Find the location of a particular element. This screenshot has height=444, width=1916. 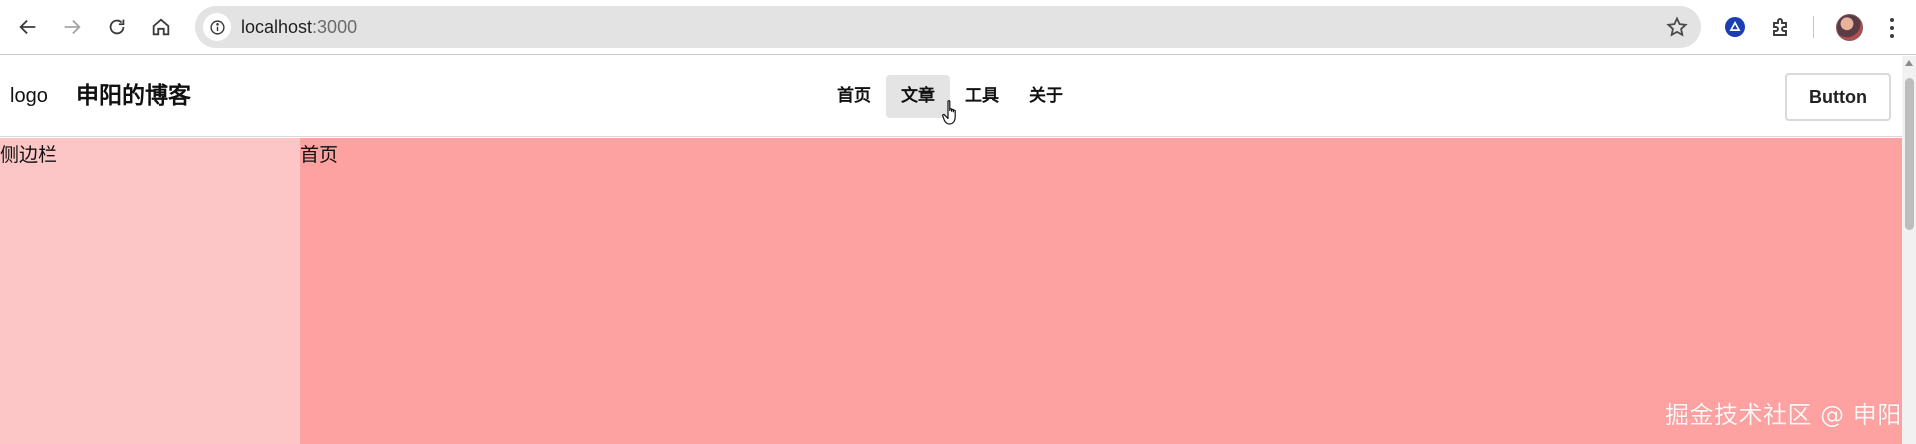

reload-icon is located at coordinates (117, 27).